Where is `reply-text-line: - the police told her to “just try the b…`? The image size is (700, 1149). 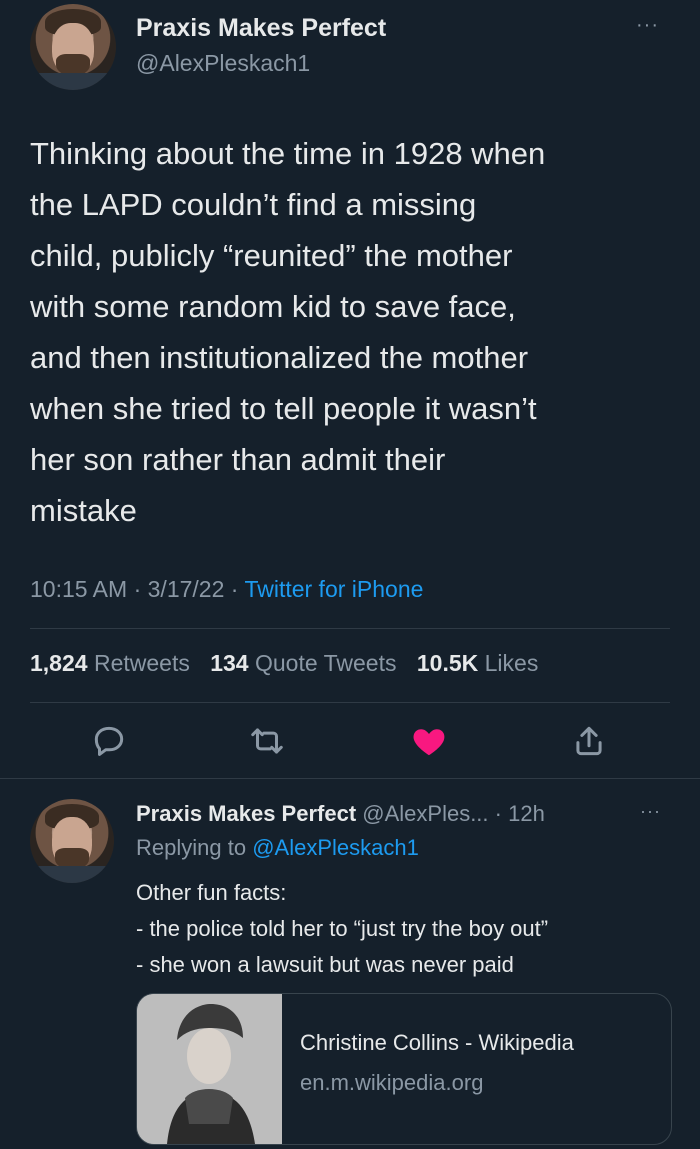
reply-text-line: - the police told her to “just try the b… is located at coordinates (342, 928).